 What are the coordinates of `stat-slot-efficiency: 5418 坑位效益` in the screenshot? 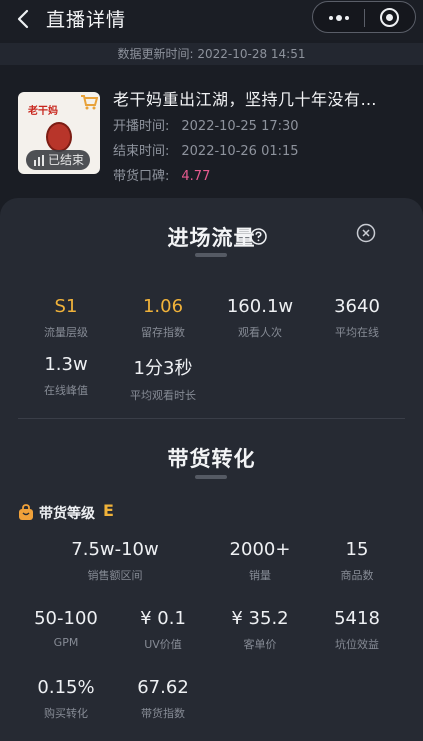 It's located at (357, 630).